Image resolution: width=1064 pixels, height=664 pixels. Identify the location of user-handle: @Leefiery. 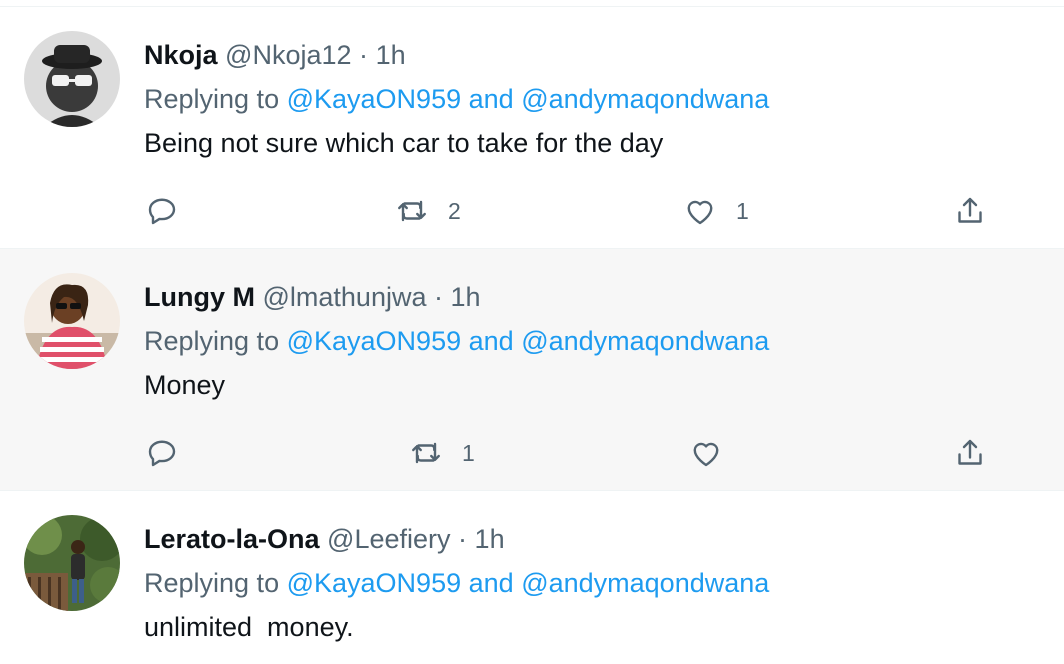
(388, 539).